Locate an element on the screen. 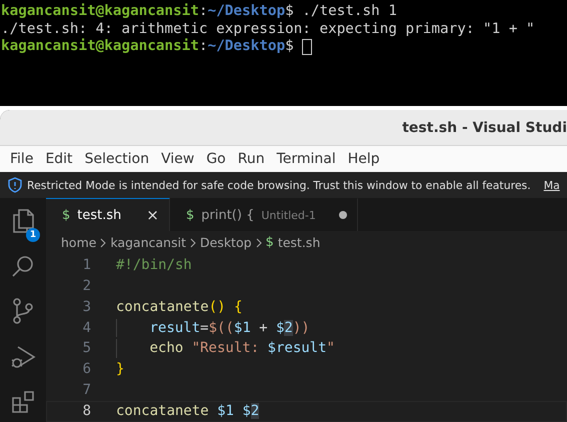 The image size is (567, 422). editor-tab: $ test.sh × is located at coordinates (108, 215).